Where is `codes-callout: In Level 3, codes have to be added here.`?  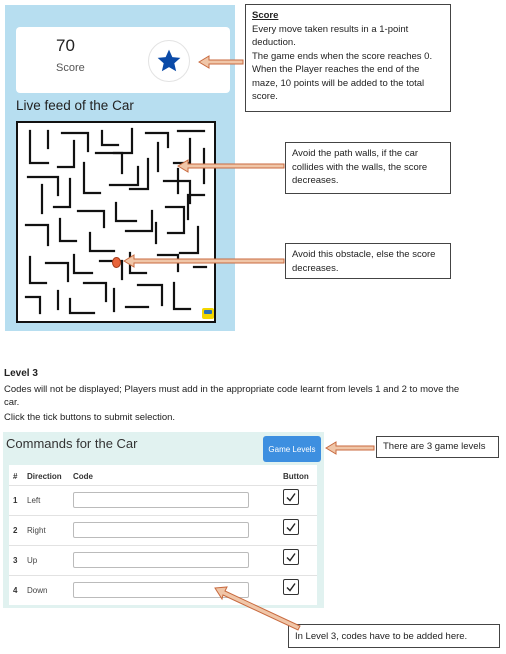
codes-callout: In Level 3, codes have to be added here. is located at coordinates (394, 636).